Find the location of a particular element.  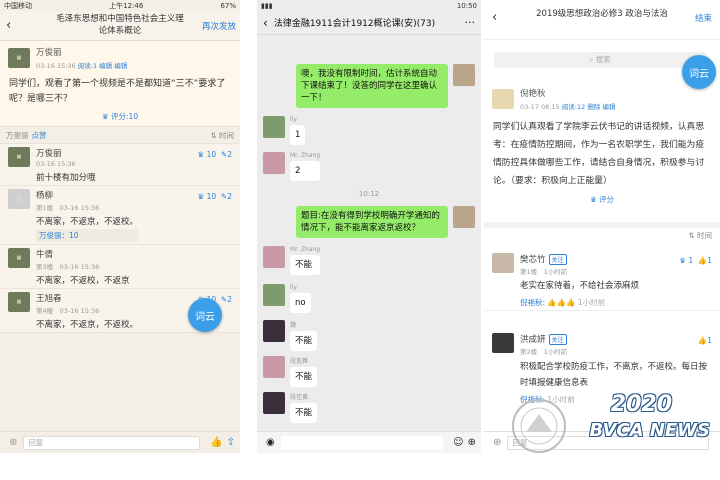

message-bubble: 2 is located at coordinates (305, 171).